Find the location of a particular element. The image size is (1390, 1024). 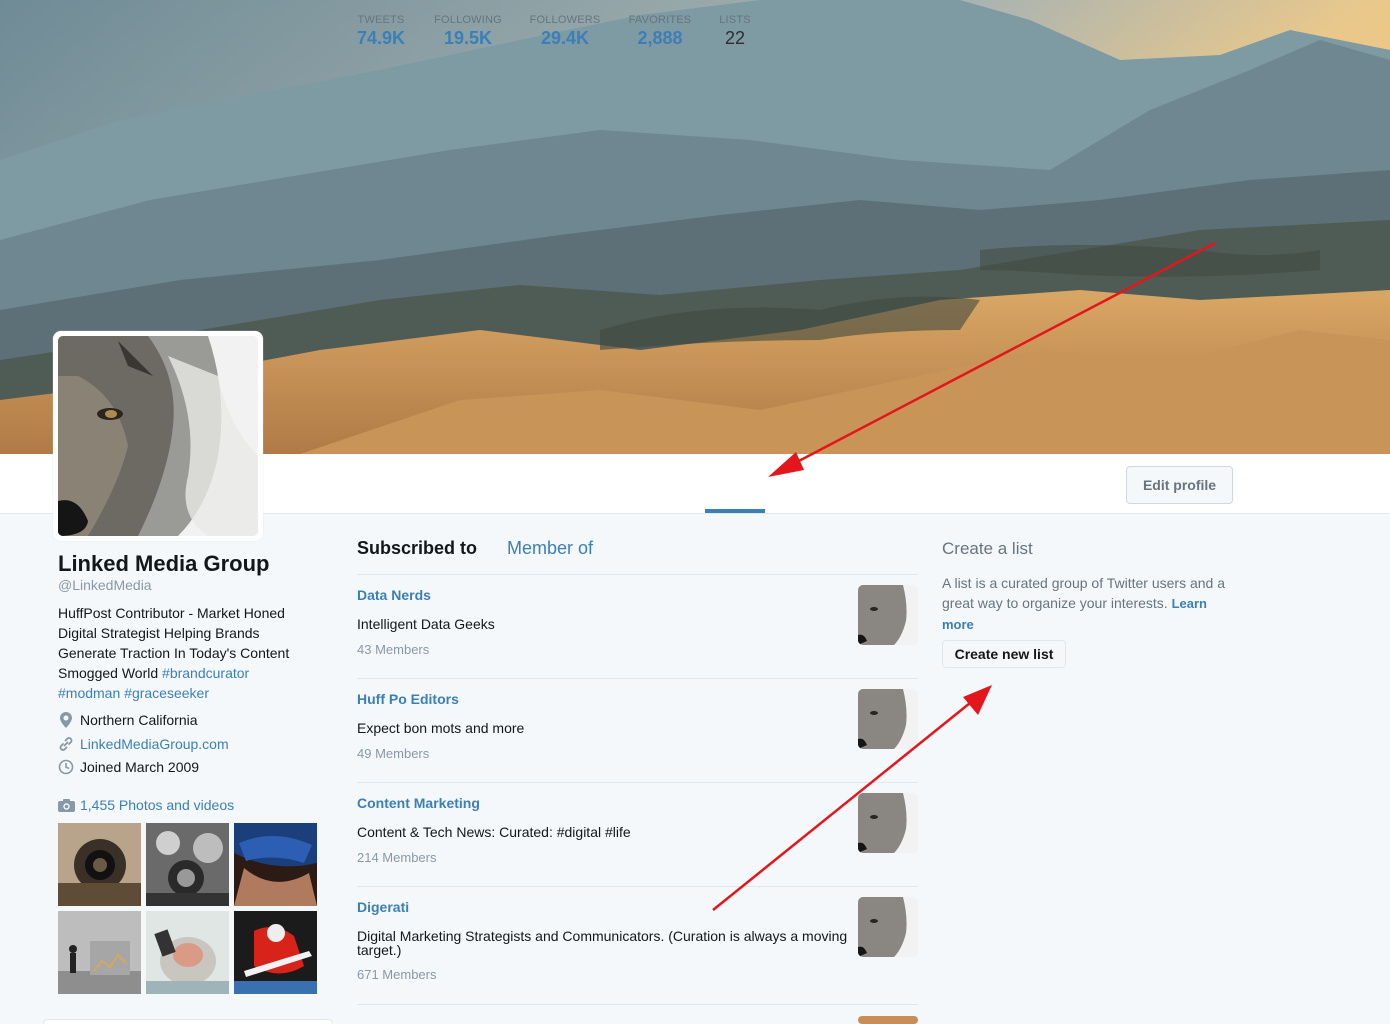

list-title: Digerati is located at coordinates (383, 907).